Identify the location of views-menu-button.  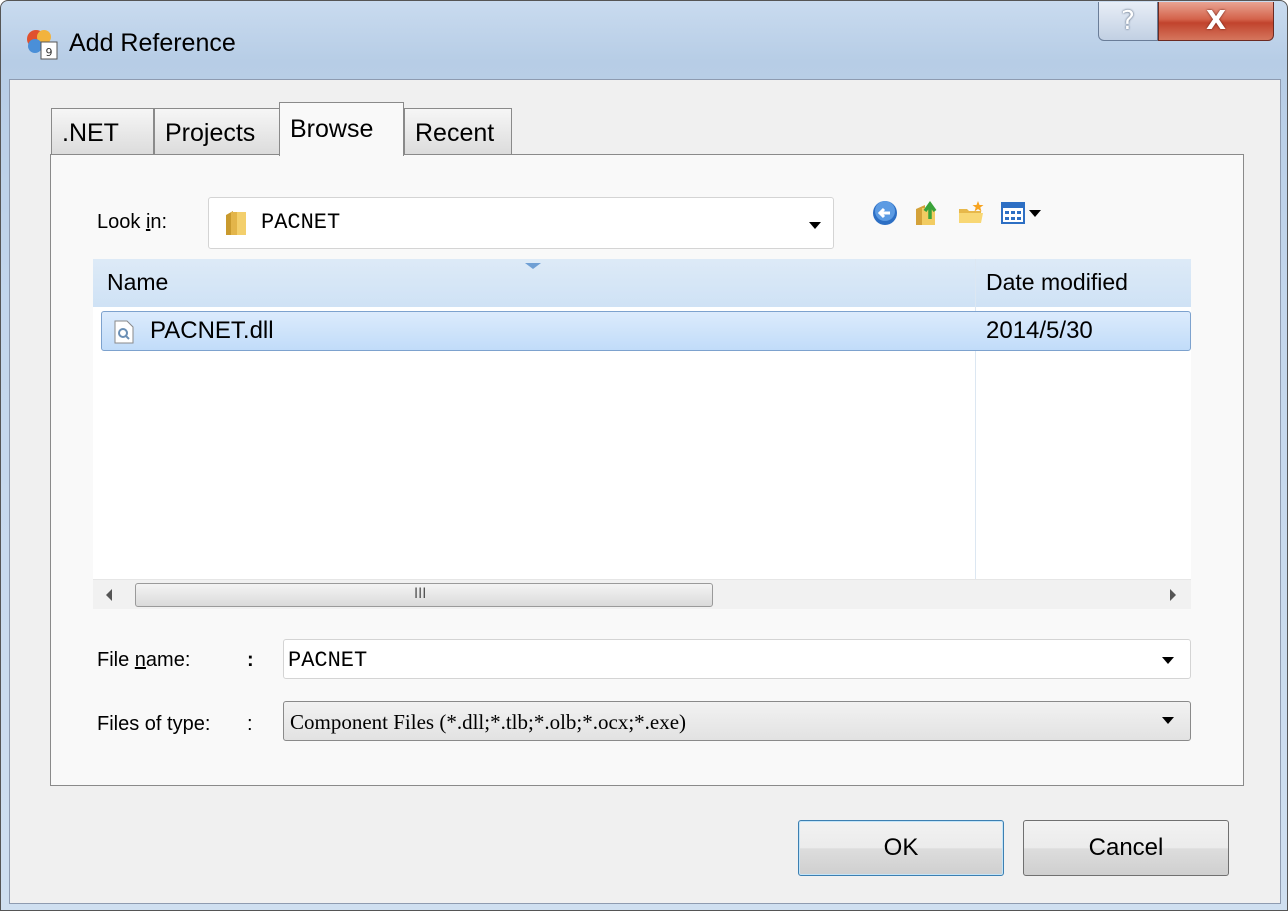
(1024, 213).